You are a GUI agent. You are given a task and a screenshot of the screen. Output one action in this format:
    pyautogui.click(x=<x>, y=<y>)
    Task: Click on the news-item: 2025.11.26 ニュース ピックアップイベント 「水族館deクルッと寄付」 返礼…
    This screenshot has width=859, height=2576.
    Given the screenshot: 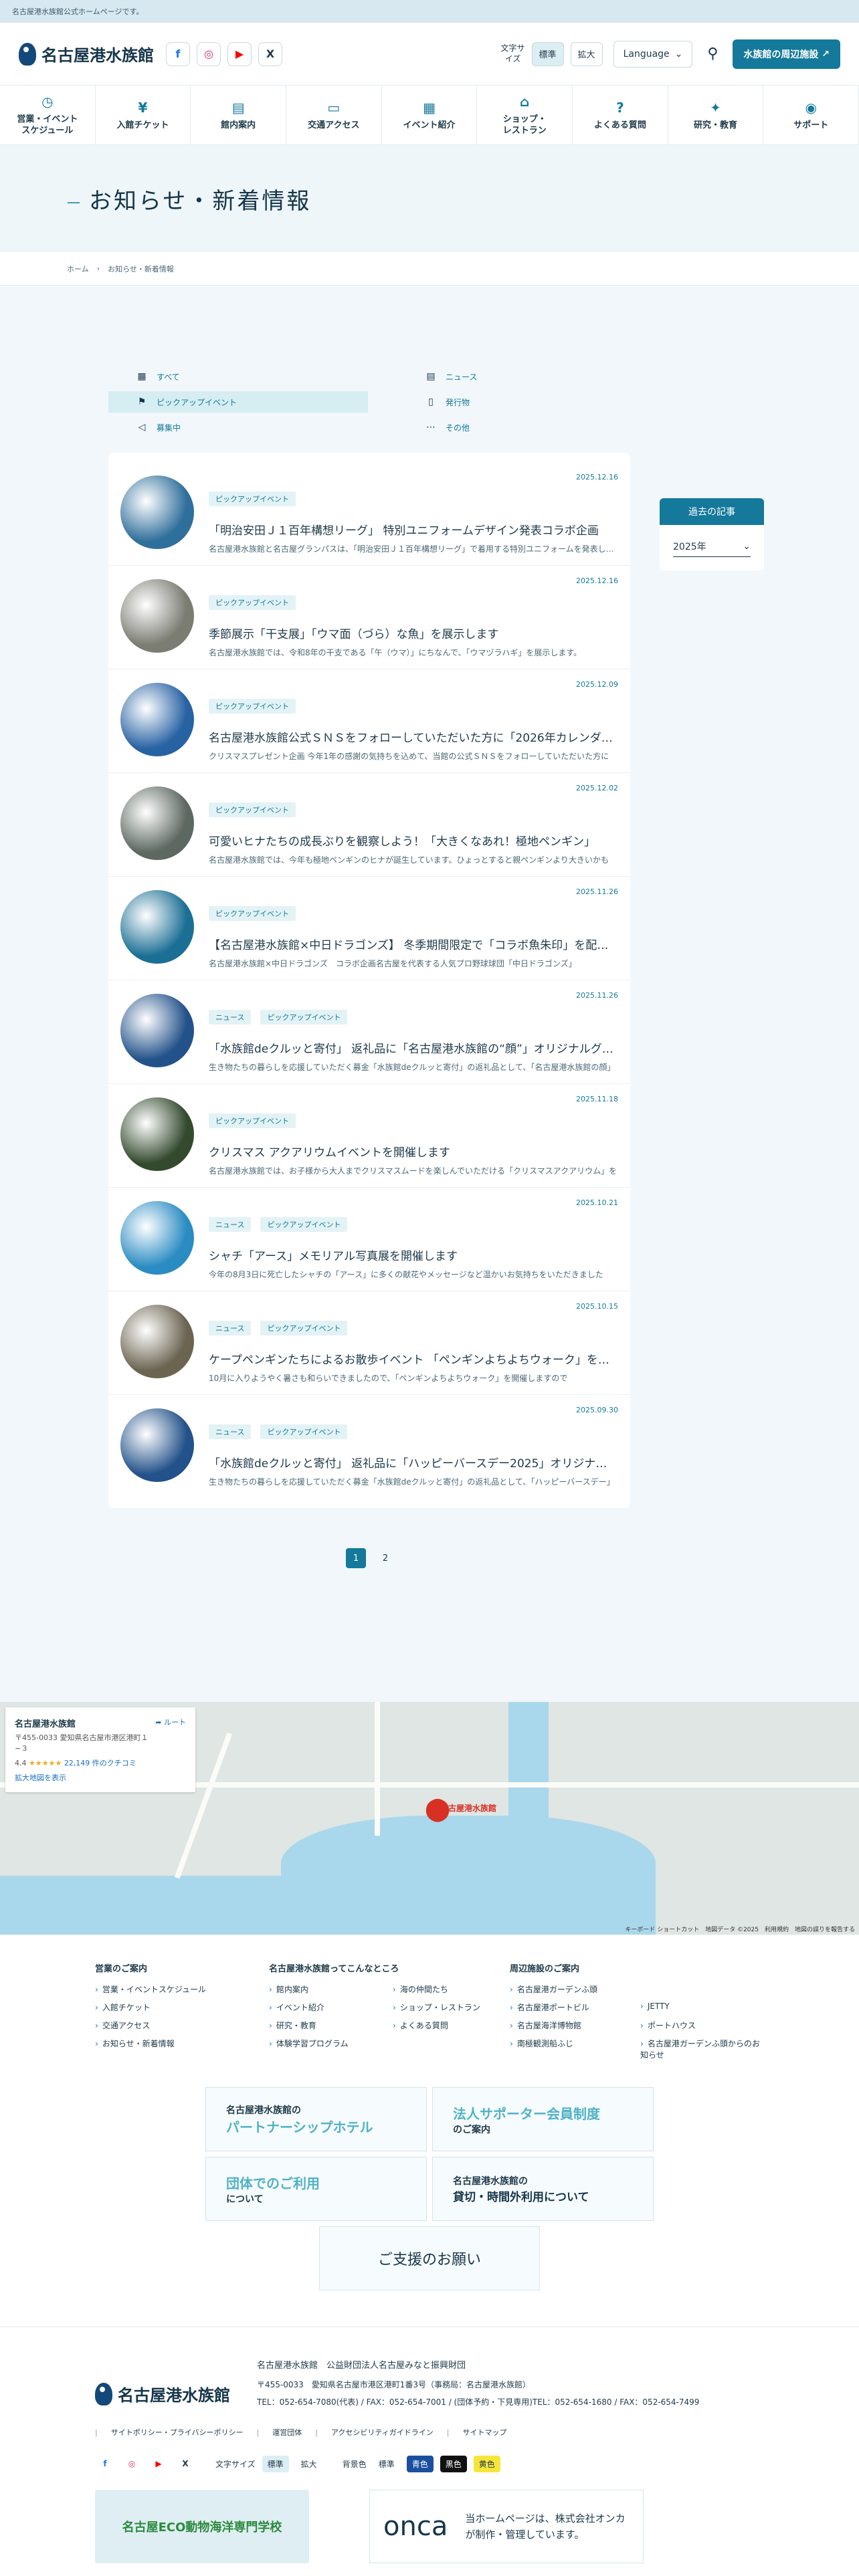 What is the action you would take?
    pyautogui.click(x=369, y=1032)
    